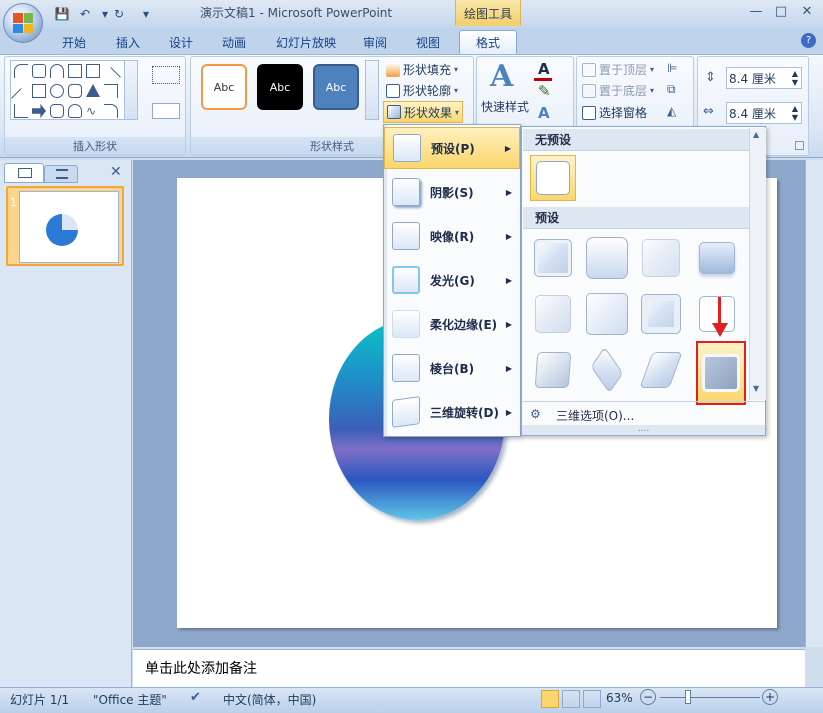  Describe the element at coordinates (423, 112) in the screenshot. I see `shape-effects-button: 形状效果 ▾` at that location.